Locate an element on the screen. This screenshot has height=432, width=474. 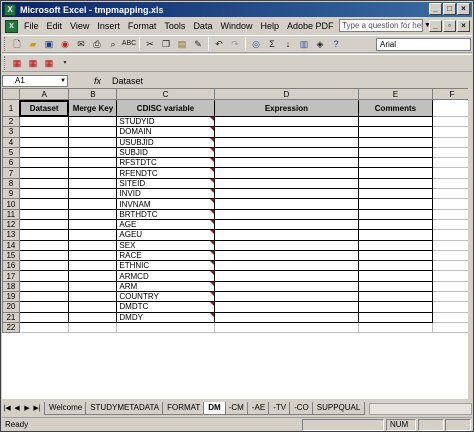
cdisc-variable-cell: SUBJID is located at coordinates (165, 152).